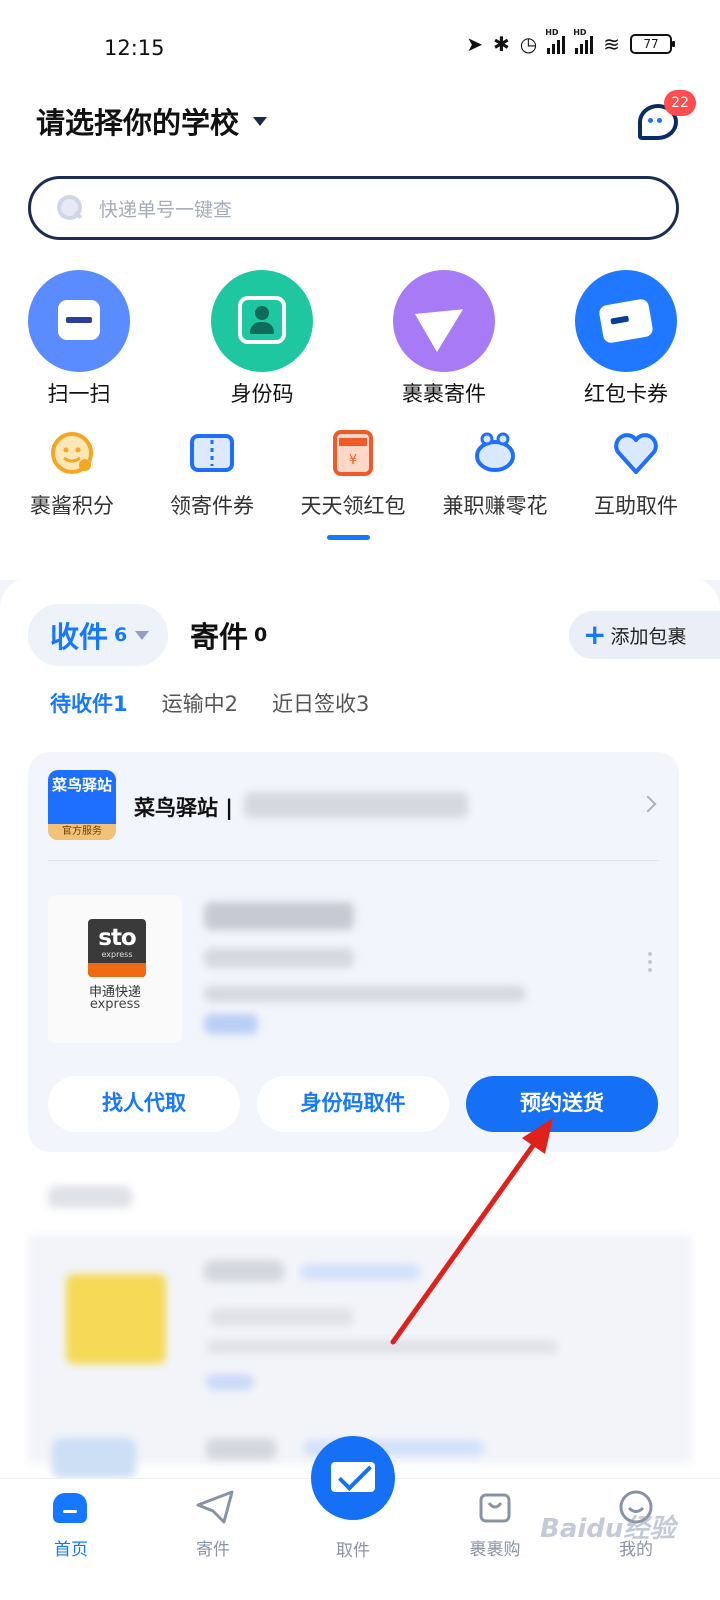 The height and width of the screenshot is (1600, 720). What do you see at coordinates (71, 1507) in the screenshot?
I see `home-icon` at bounding box center [71, 1507].